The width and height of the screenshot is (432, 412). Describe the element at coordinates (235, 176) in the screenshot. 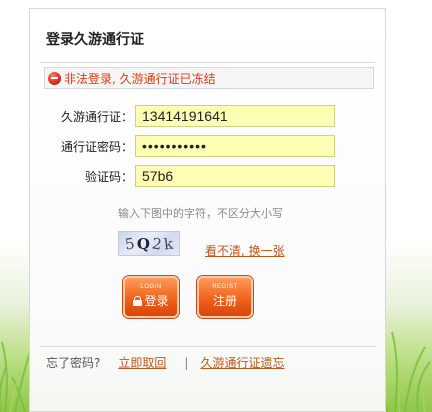

I see `captcha-input: 57b6` at that location.